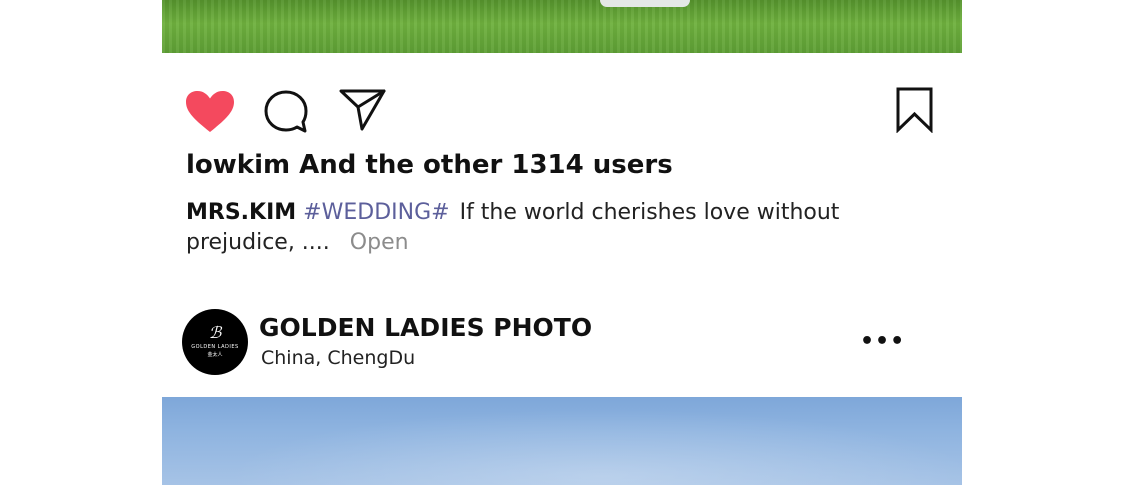 This screenshot has height=485, width=1125. Describe the element at coordinates (338, 358) in the screenshot. I see `post-location: China, ChengDu` at that location.